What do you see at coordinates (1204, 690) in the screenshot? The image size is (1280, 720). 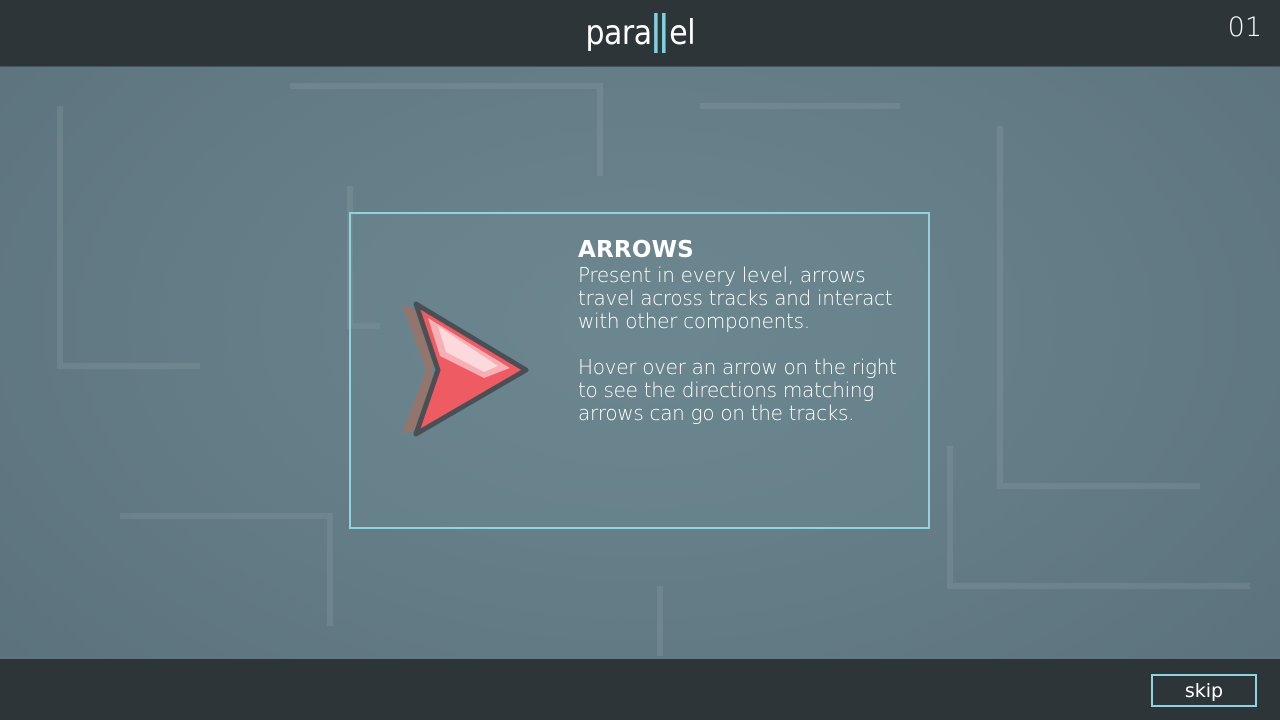 I see `skip-button: skip` at bounding box center [1204, 690].